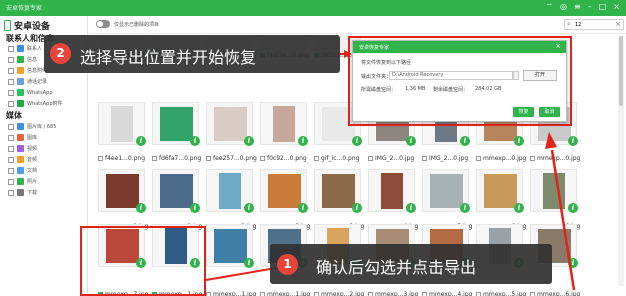 Image resolution: width=626 pixels, height=296 pixels. What do you see at coordinates (32, 126) in the screenshot?
I see `sidebar-item: 图片库 / 685` at bounding box center [32, 126].